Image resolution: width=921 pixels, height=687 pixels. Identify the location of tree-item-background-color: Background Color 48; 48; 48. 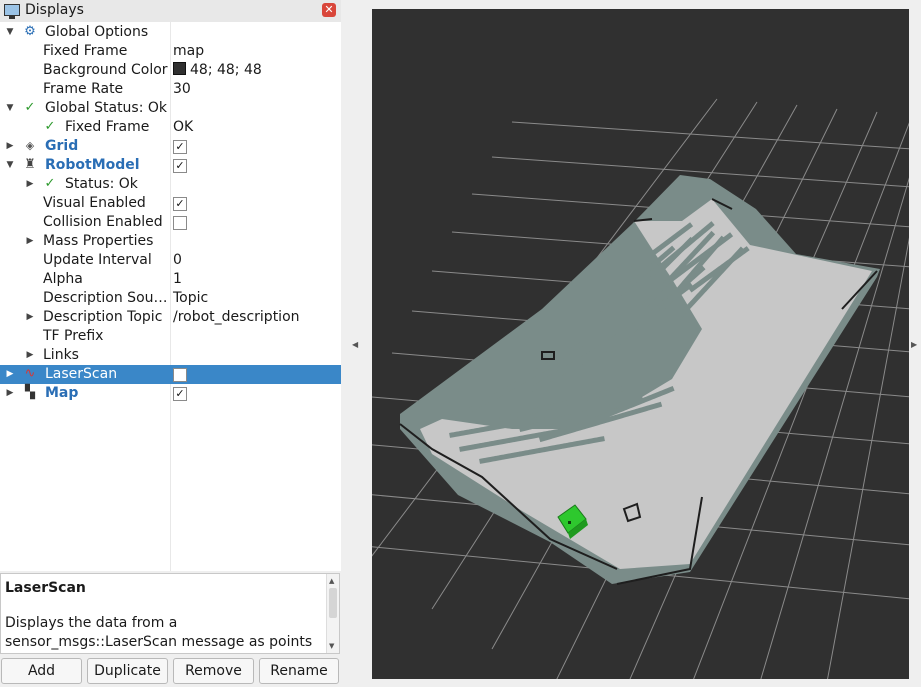
(170, 70).